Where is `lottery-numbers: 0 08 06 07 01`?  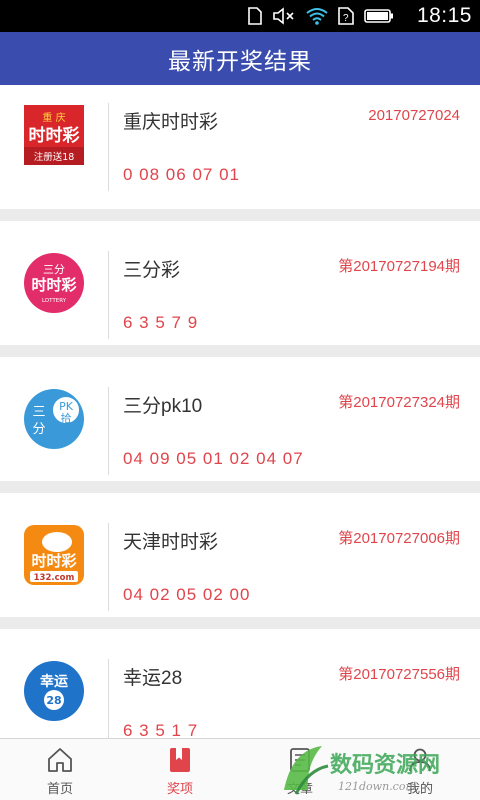
lottery-numbers: 0 08 06 07 01 is located at coordinates (181, 174).